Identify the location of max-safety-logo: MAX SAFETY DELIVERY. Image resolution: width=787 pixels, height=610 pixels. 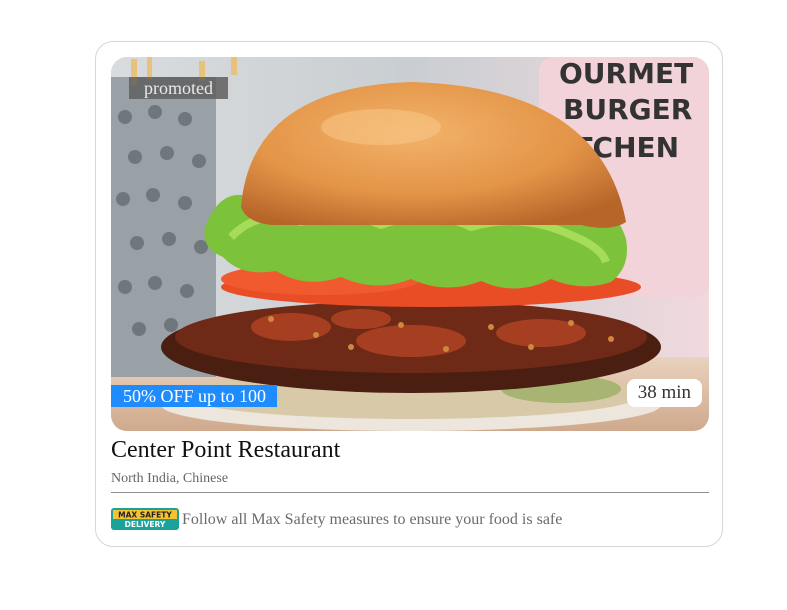
(145, 519).